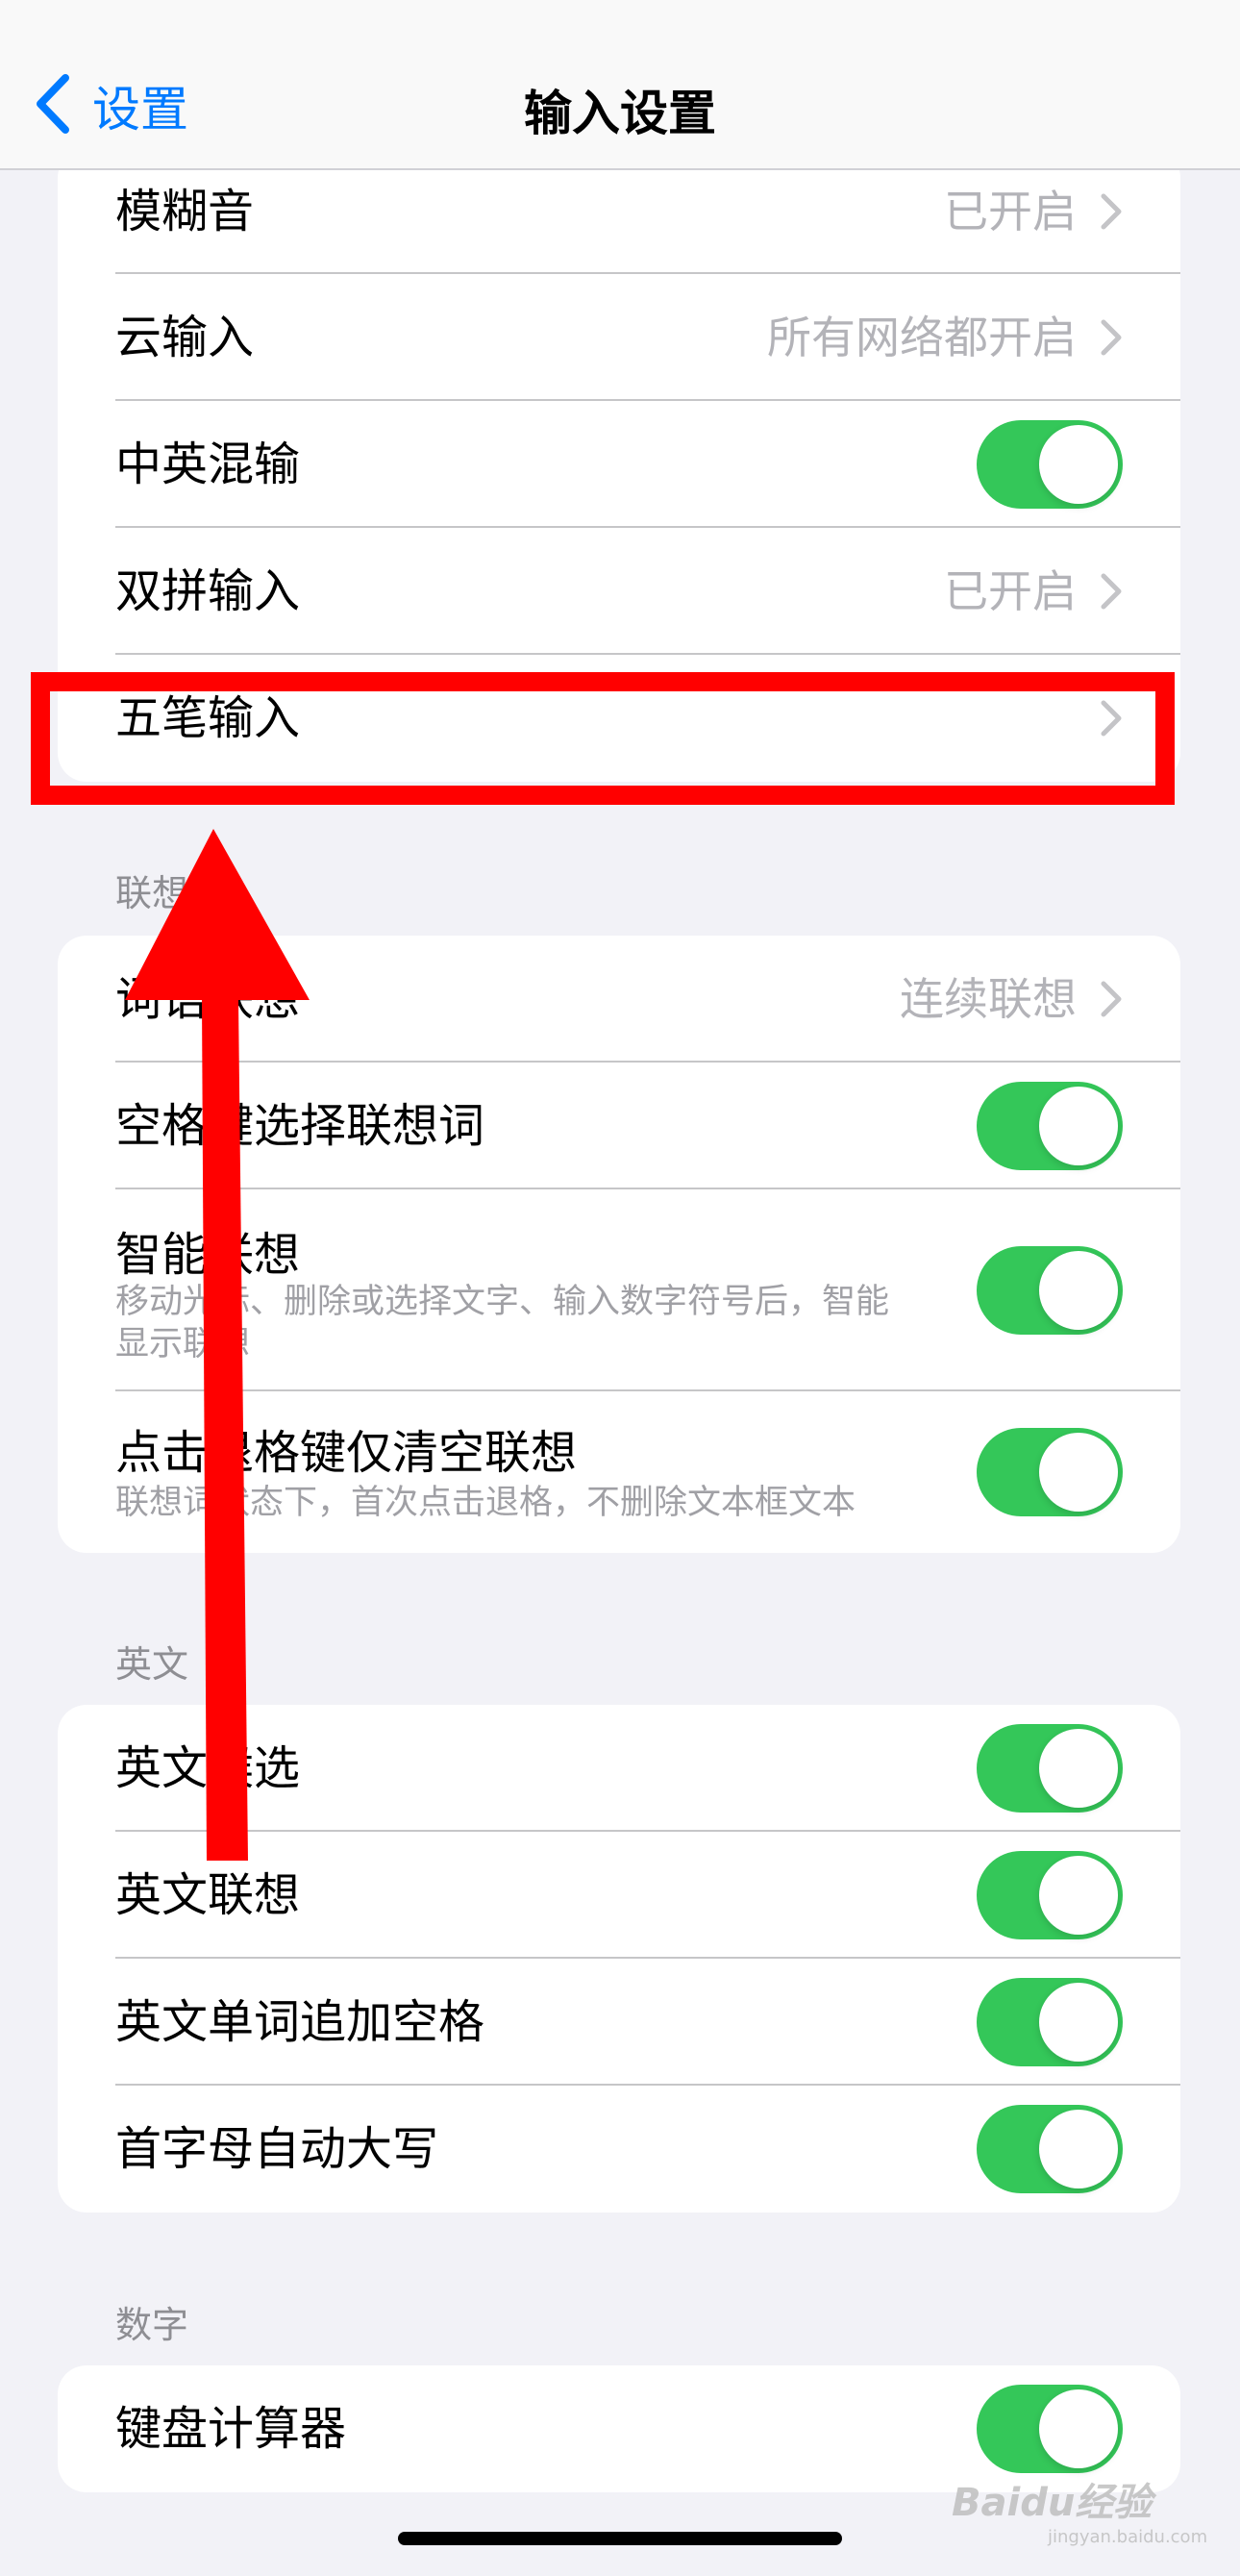  I want to click on row-value: 连续联想, so click(989, 999).